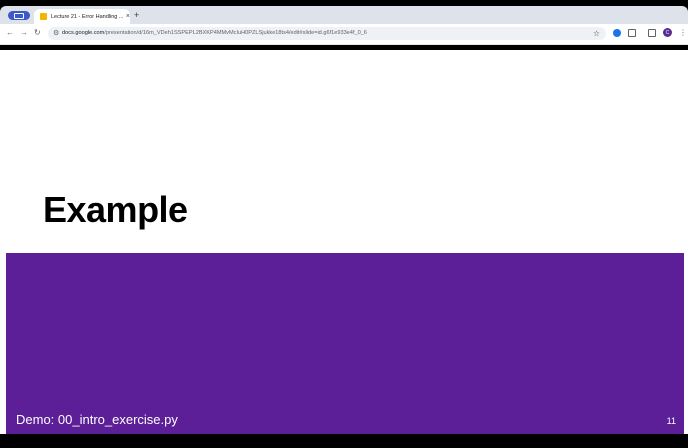 The image size is (688, 448). Describe the element at coordinates (344, 15) in the screenshot. I see `tab-strip: Lecture 21 - Error Handling ... × +` at that location.